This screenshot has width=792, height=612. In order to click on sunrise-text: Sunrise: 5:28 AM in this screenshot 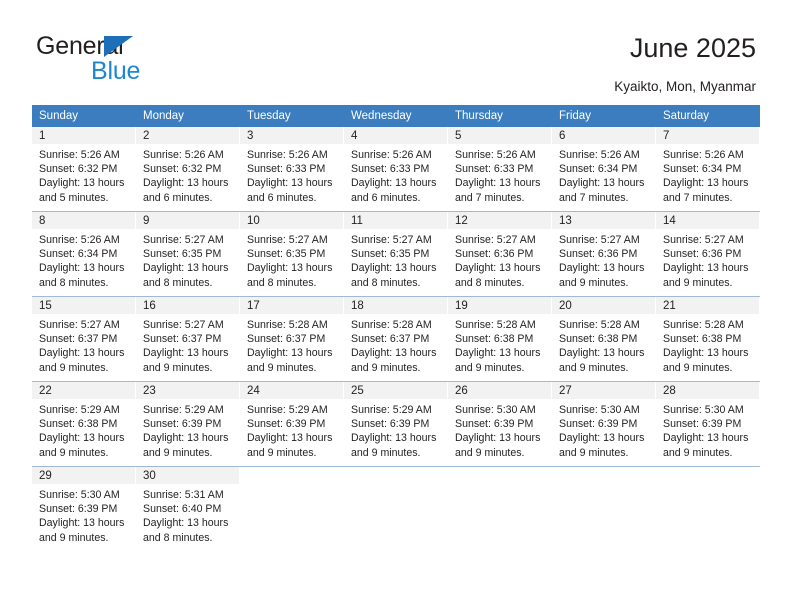, I will do `click(495, 325)`.